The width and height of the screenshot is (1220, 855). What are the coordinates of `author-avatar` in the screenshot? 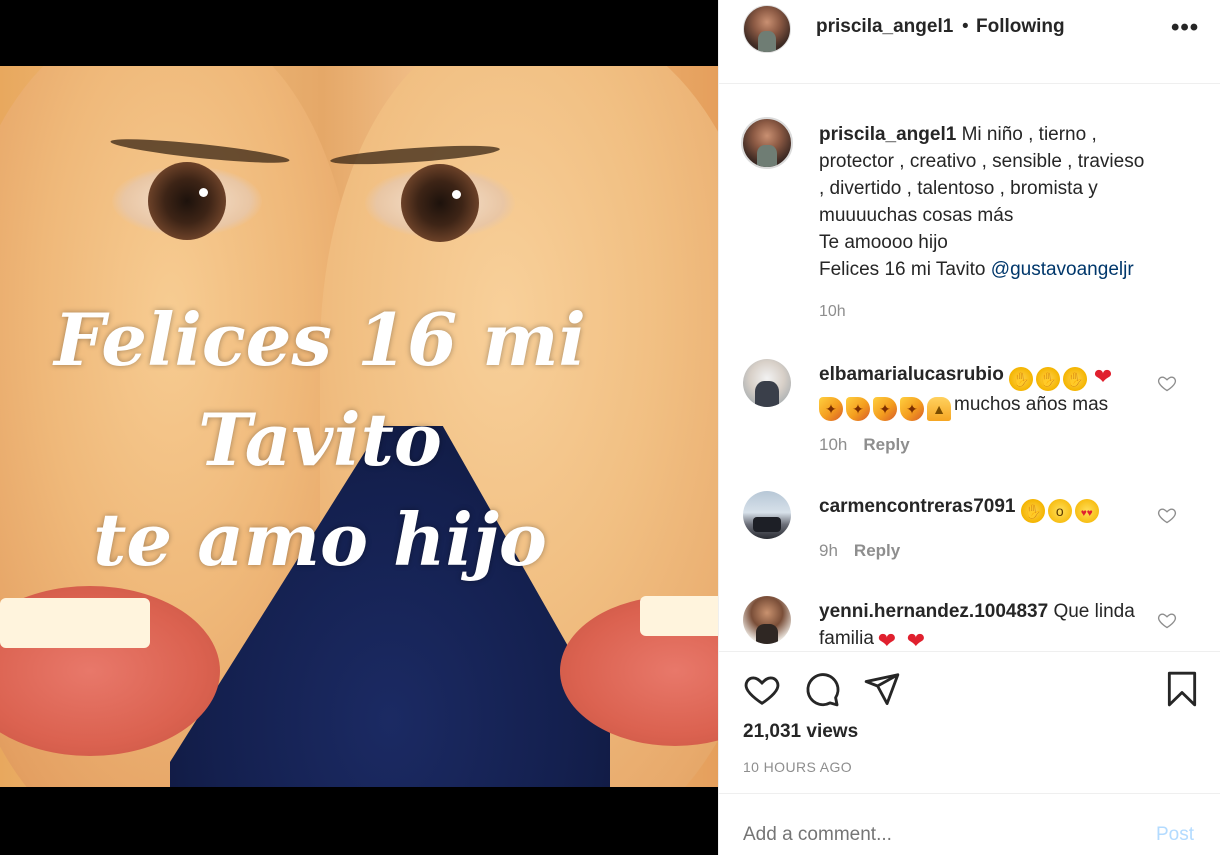 It's located at (767, 29).